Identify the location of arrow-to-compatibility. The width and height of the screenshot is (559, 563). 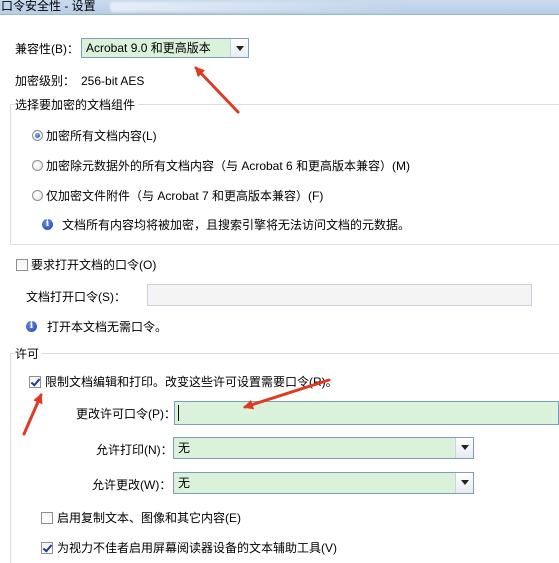
(217, 90).